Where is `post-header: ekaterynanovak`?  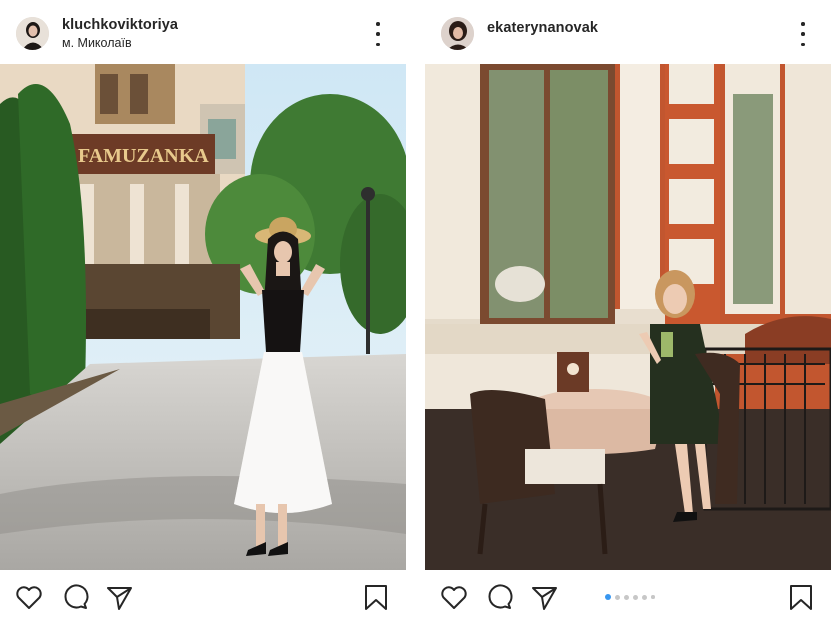 post-header: ekaterynanovak is located at coordinates (631, 32).